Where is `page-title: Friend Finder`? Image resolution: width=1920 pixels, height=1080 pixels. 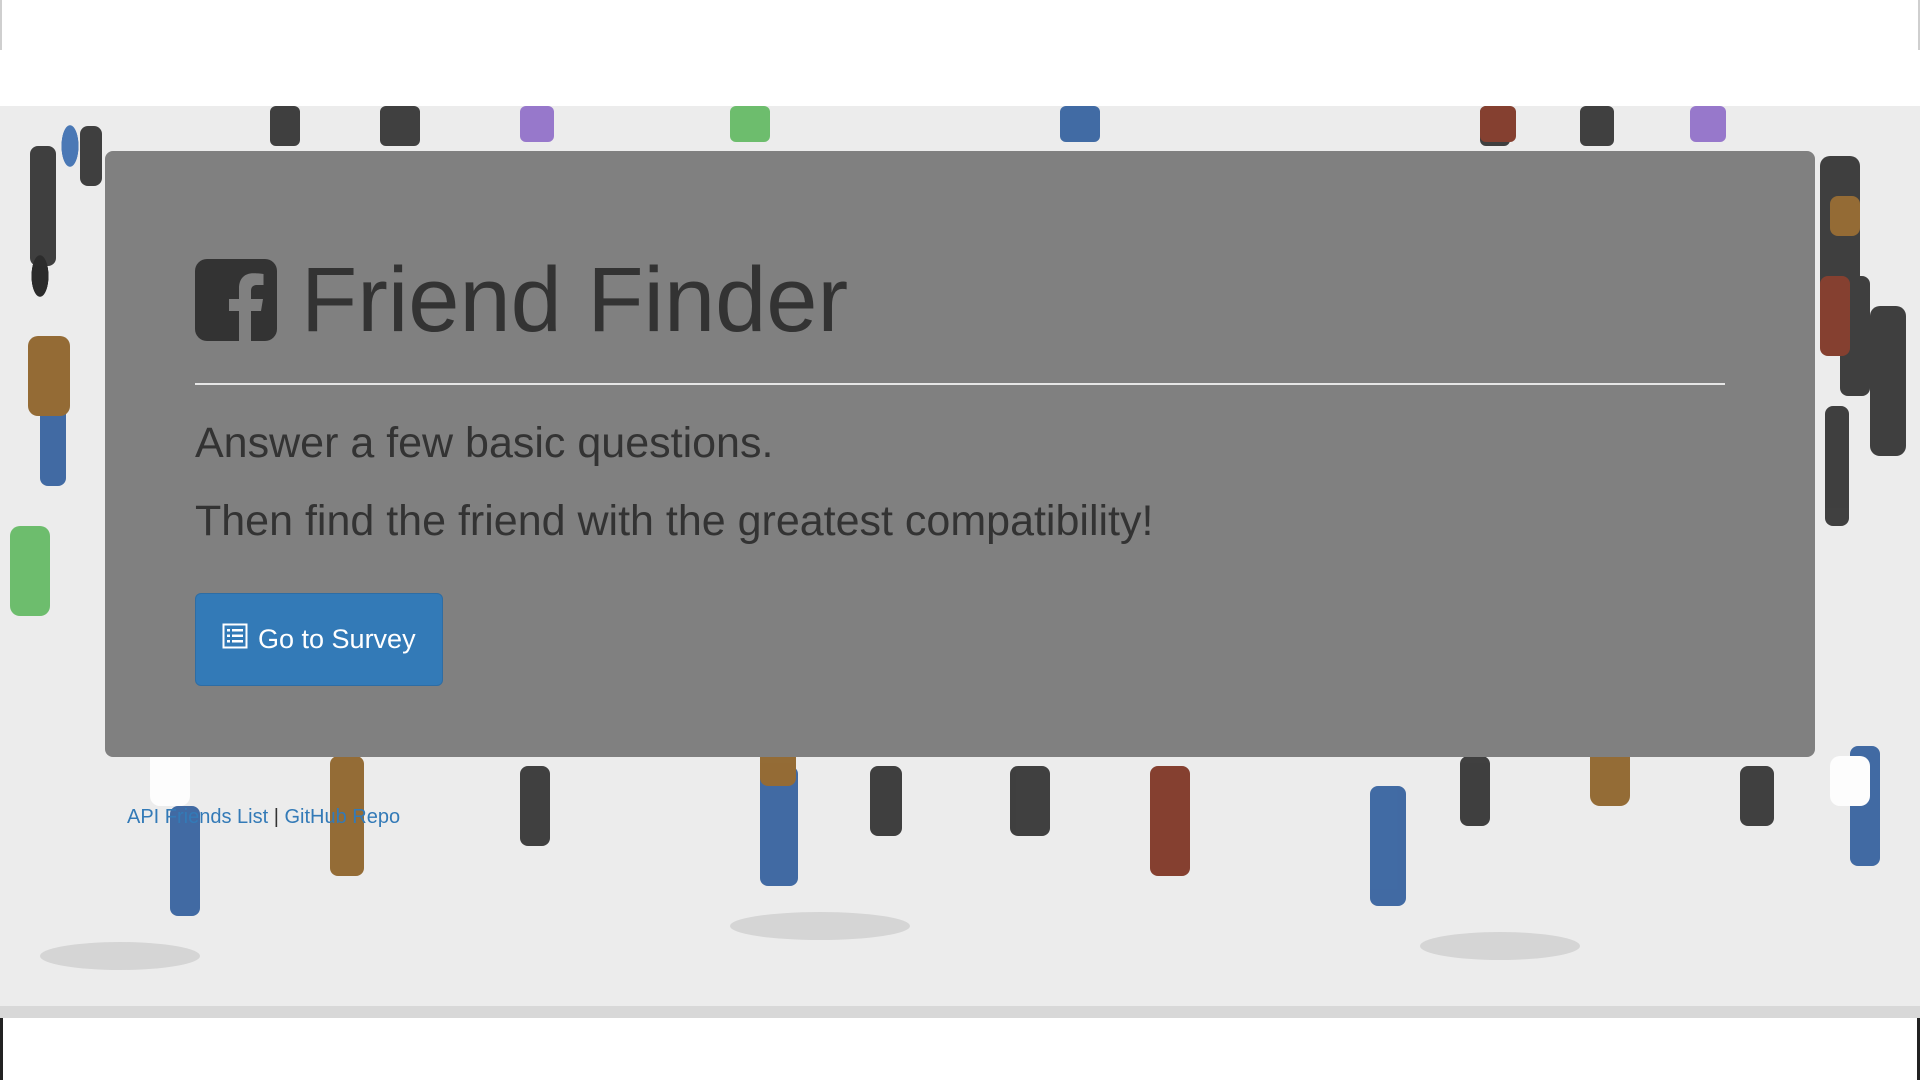 page-title: Friend Finder is located at coordinates (575, 300).